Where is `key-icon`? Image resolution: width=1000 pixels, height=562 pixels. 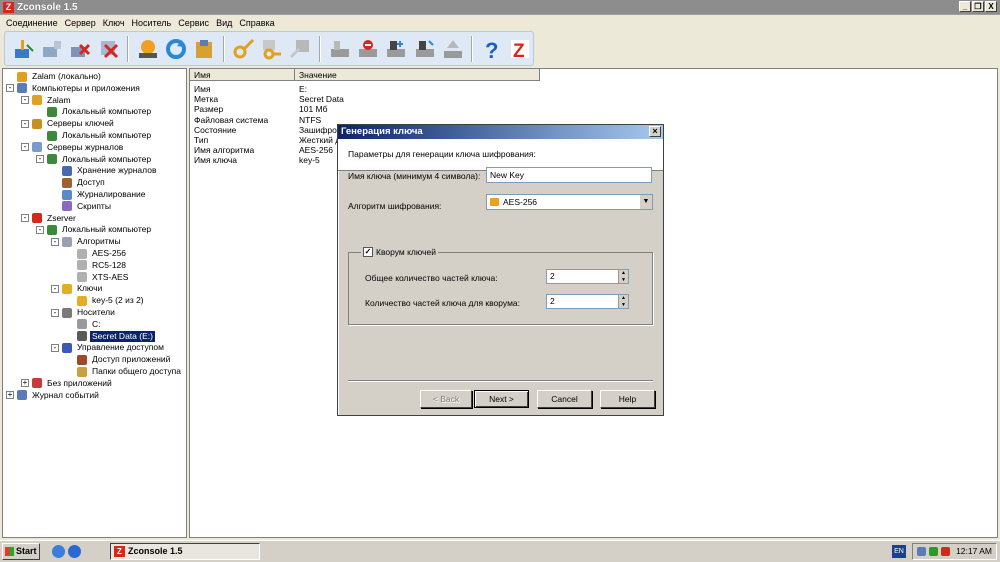
key-icon is located at coordinates (243, 49).